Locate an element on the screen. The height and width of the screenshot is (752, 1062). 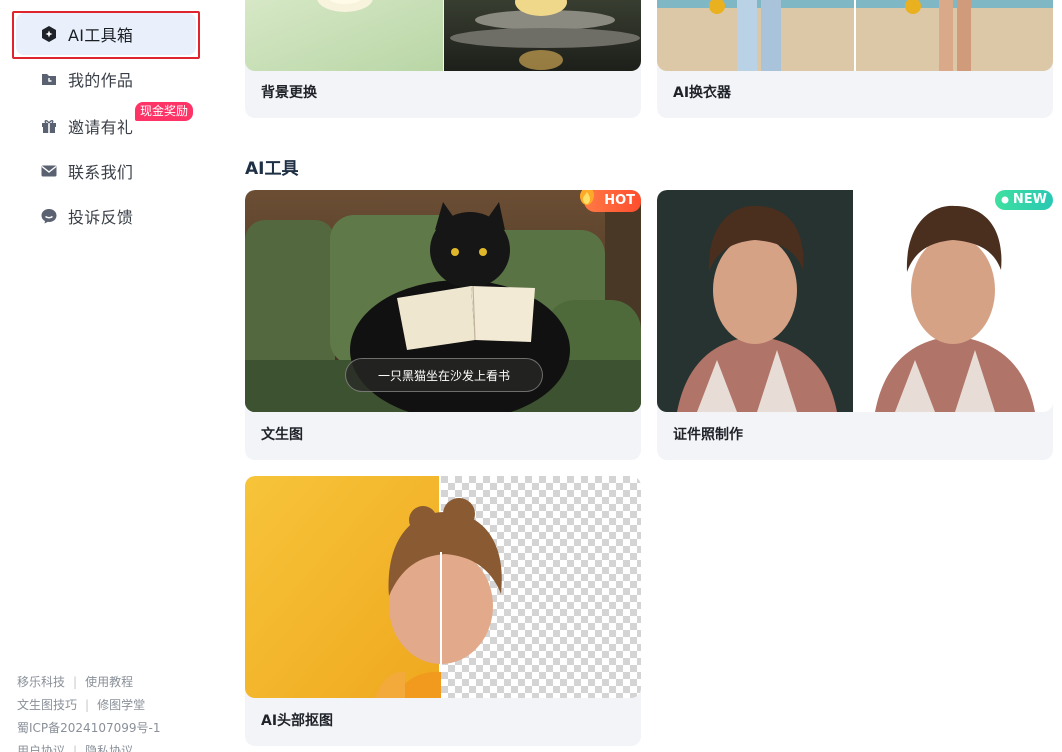
cash-reward-badge: 现金奖励 is located at coordinates (164, 111).